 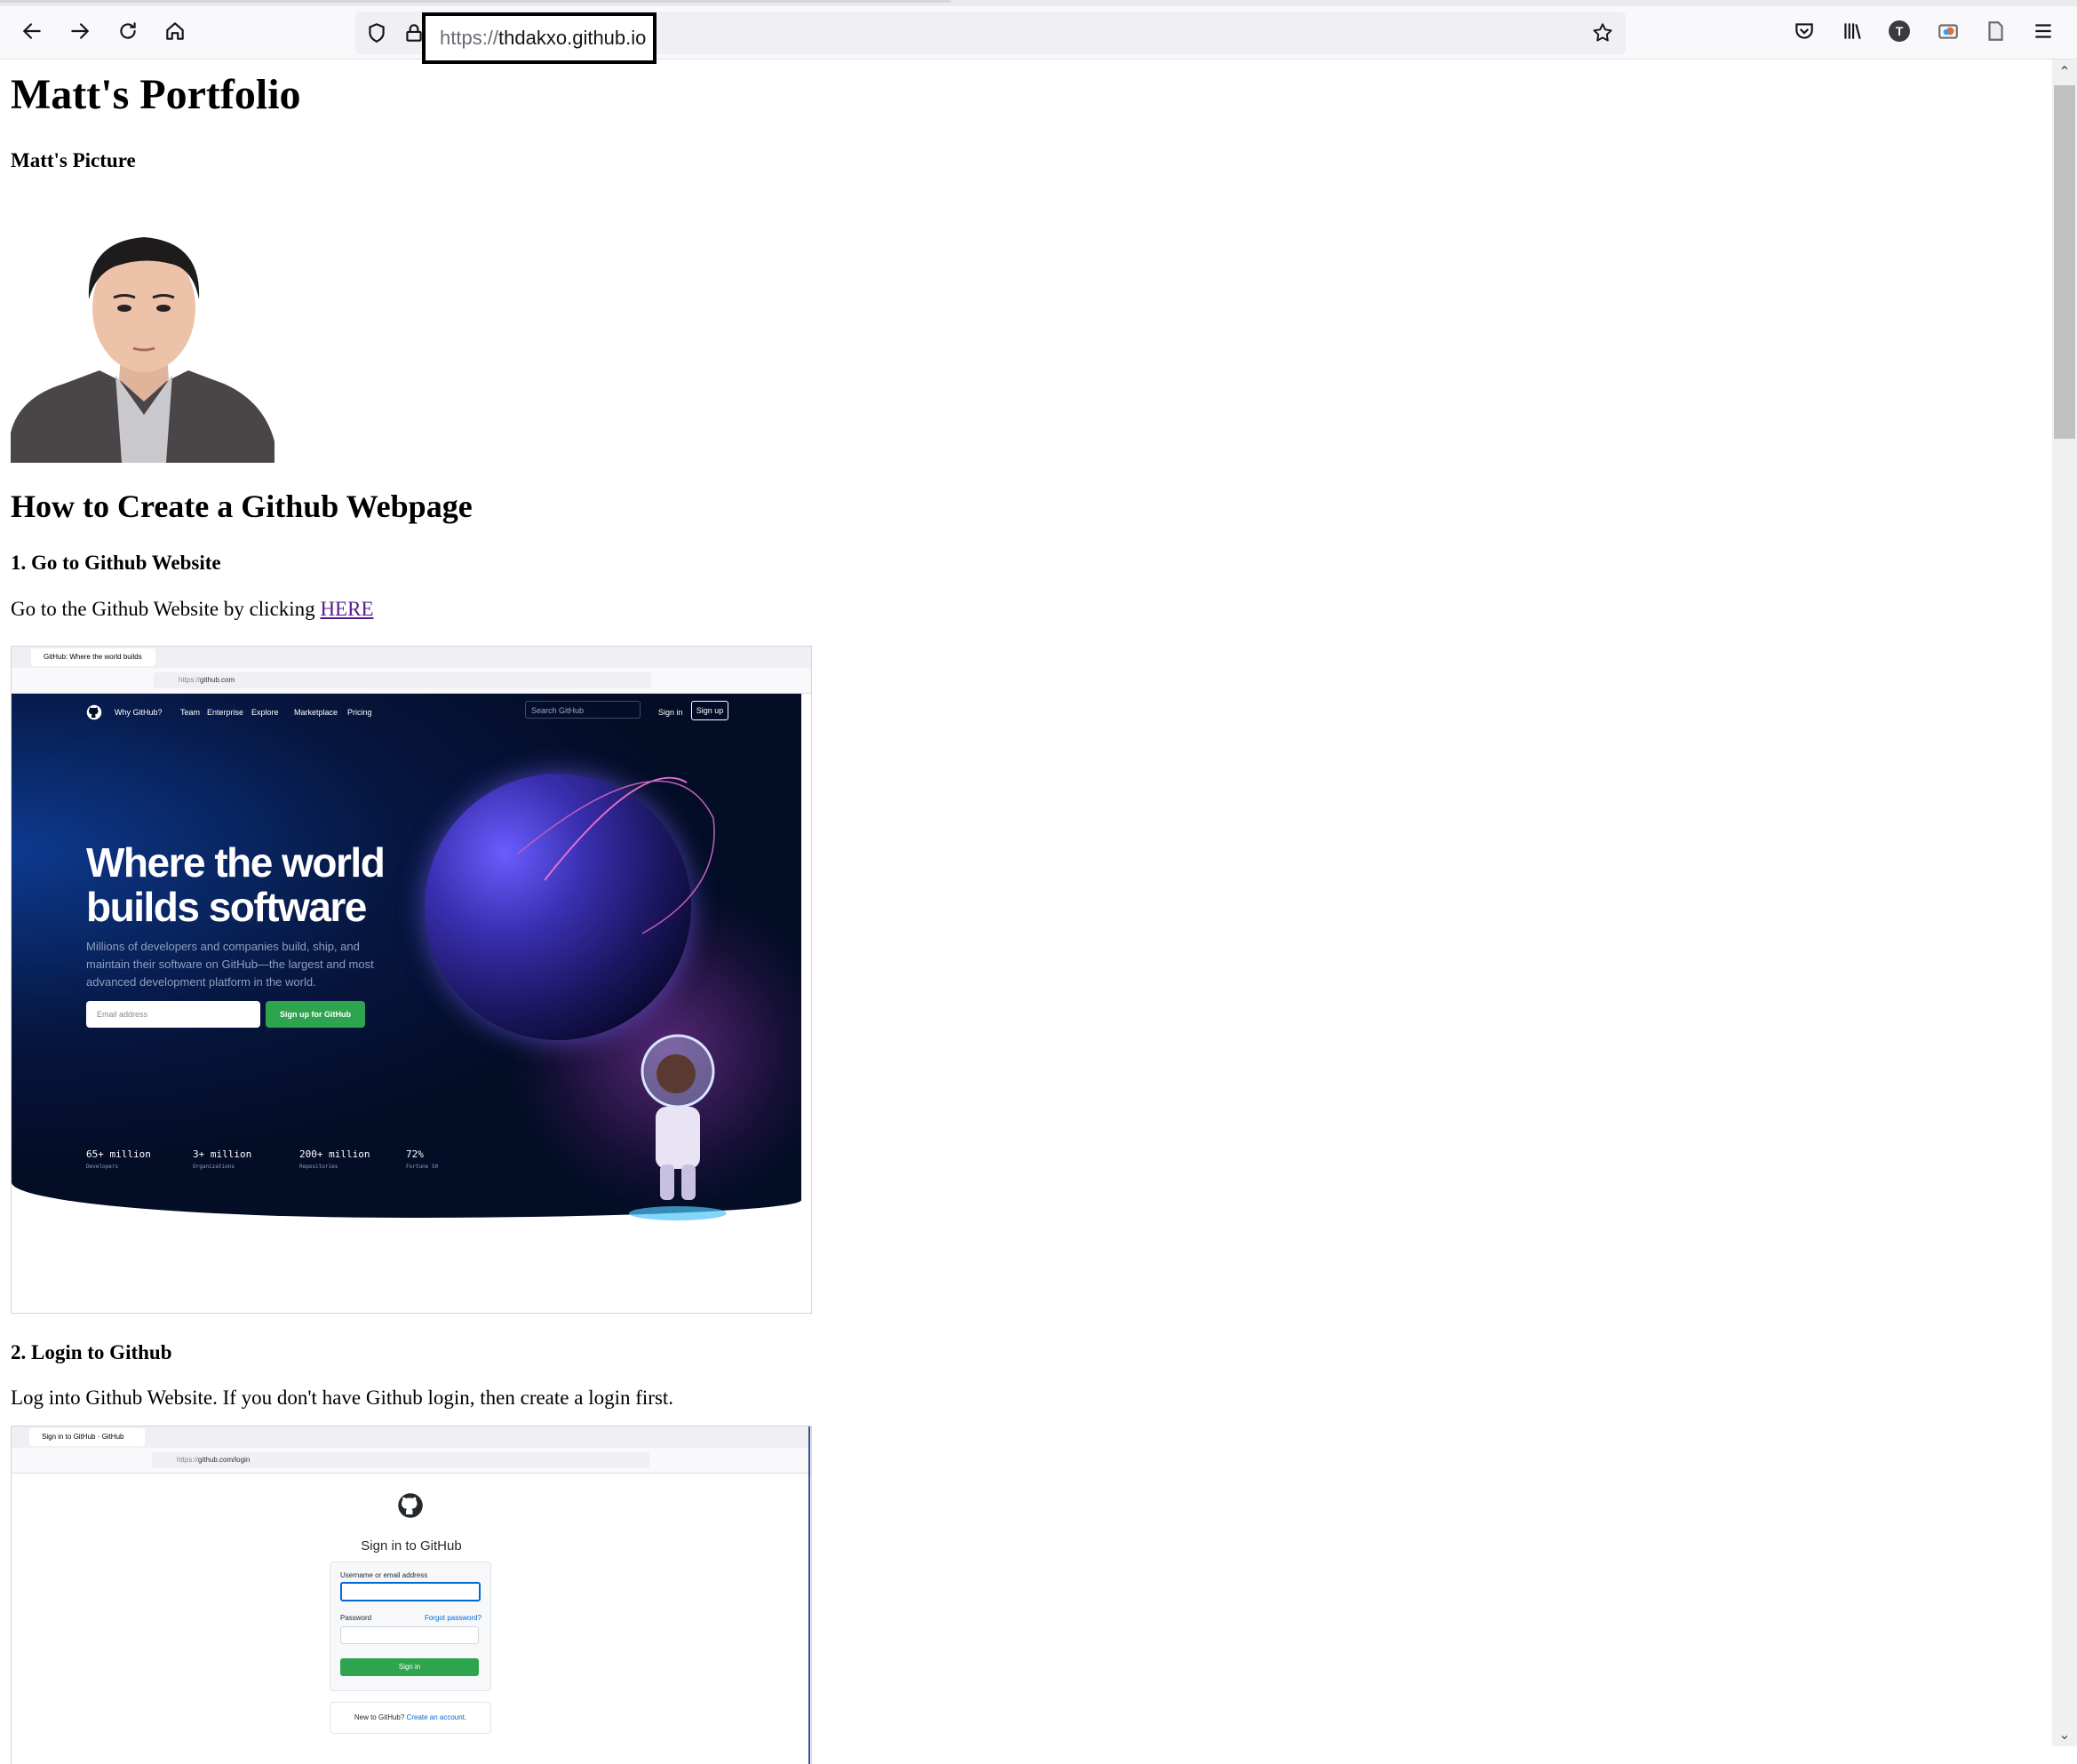 I want to click on screenshot-tab: GitHub: Where the world builds, so click(x=93, y=657).